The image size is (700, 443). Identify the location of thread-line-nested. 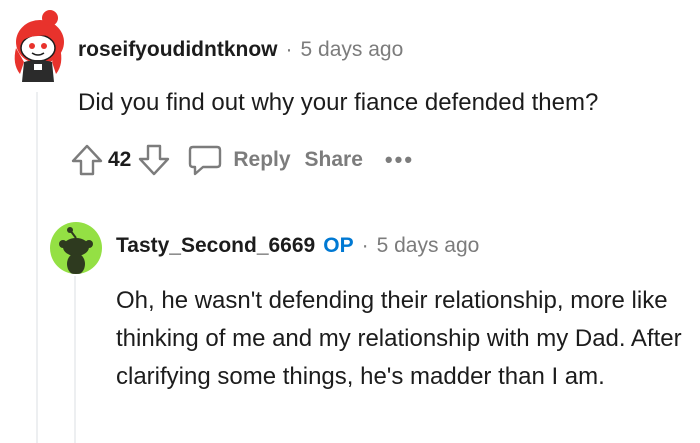
(75, 359).